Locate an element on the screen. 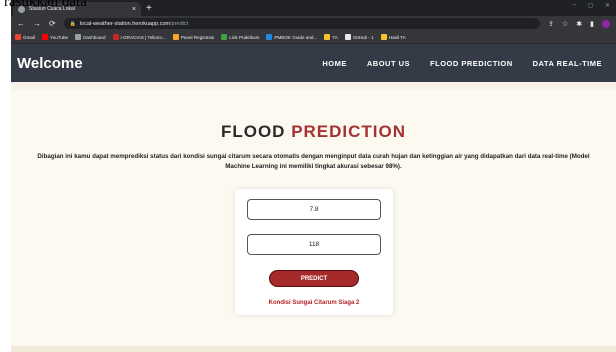 The image size is (616, 352). profile-avatar is located at coordinates (606, 23).